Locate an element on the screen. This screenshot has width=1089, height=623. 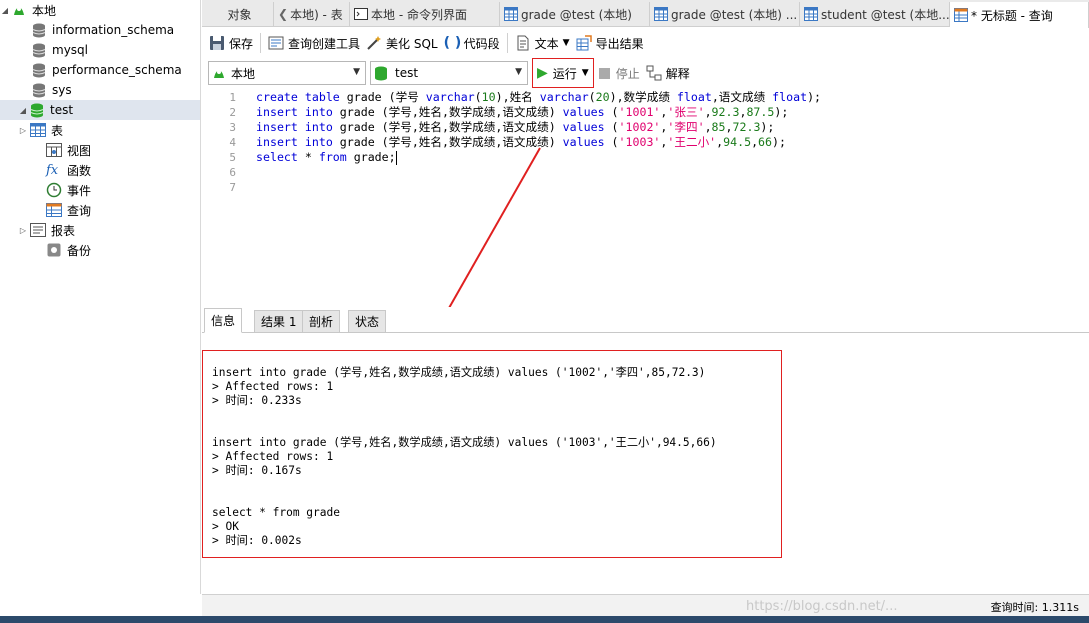
connection-label: 本地 is located at coordinates (44, 10).